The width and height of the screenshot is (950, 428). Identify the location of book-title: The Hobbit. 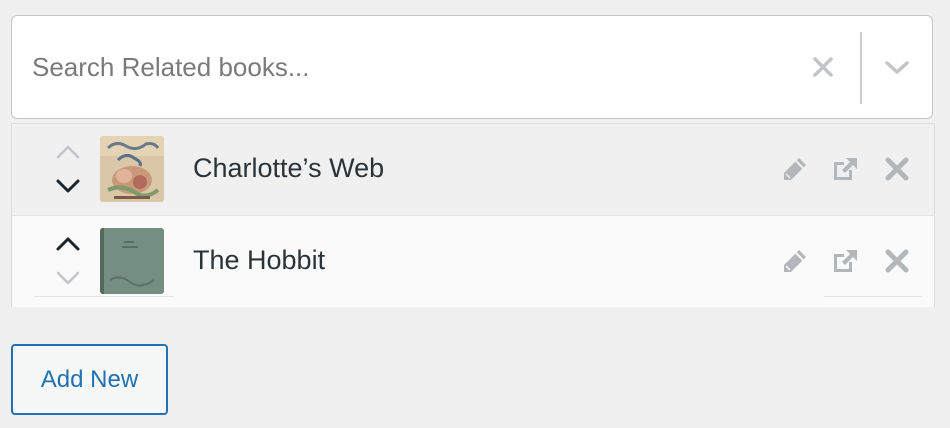
(259, 261).